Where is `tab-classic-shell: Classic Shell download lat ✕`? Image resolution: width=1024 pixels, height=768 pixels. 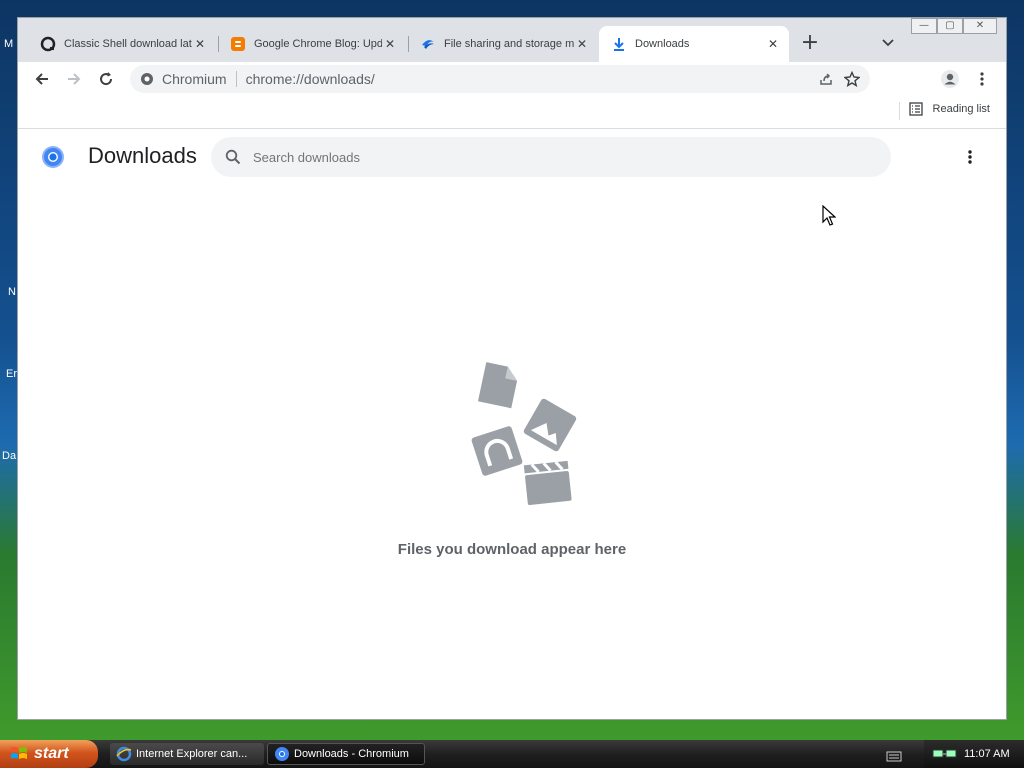
tab-classic-shell: Classic Shell download lat ✕ is located at coordinates (122, 44).